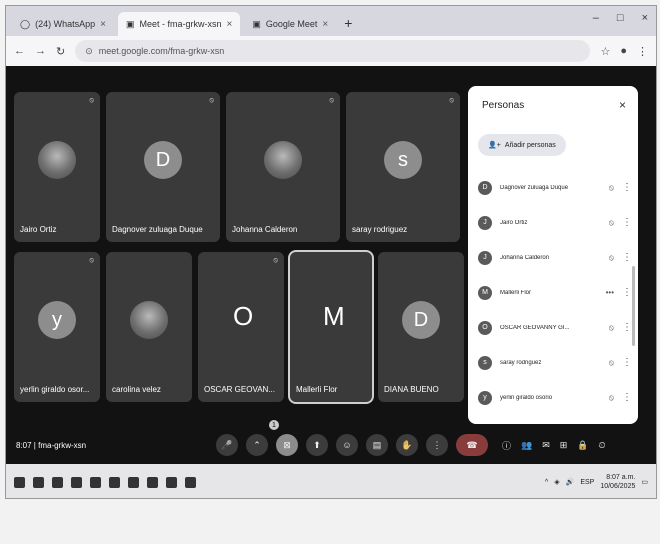 The height and width of the screenshot is (544, 660). I want to click on list-item: D Dagnover zuluaga Duque ⦸ ⋮, so click(555, 187).